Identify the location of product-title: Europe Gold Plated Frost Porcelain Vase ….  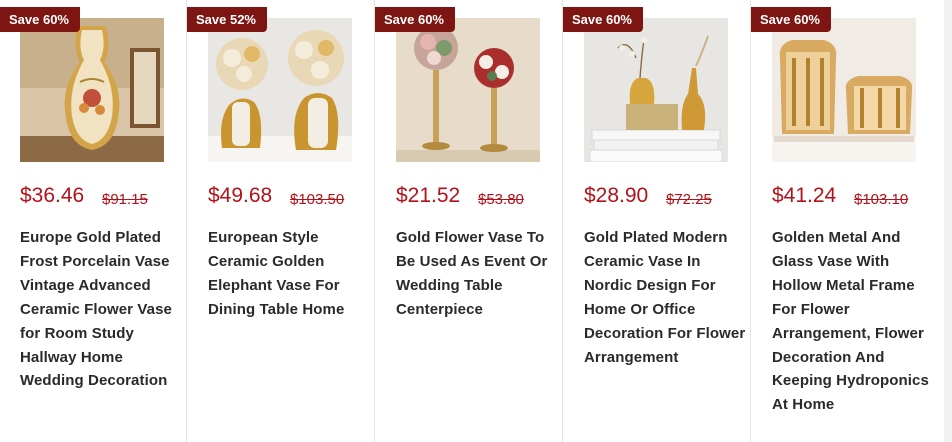
(102, 309).